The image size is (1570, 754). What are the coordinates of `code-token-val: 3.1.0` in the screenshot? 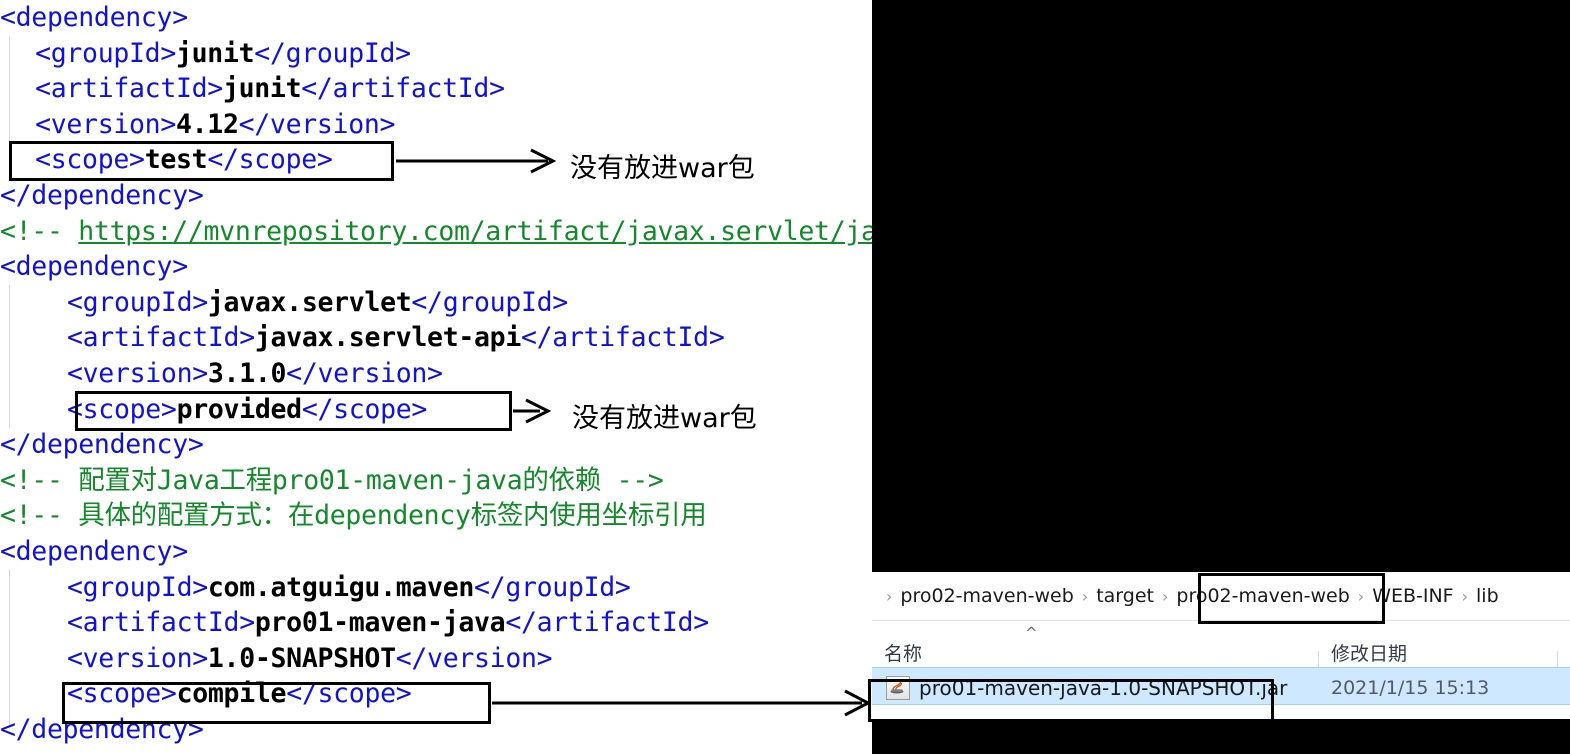 It's located at (247, 373).